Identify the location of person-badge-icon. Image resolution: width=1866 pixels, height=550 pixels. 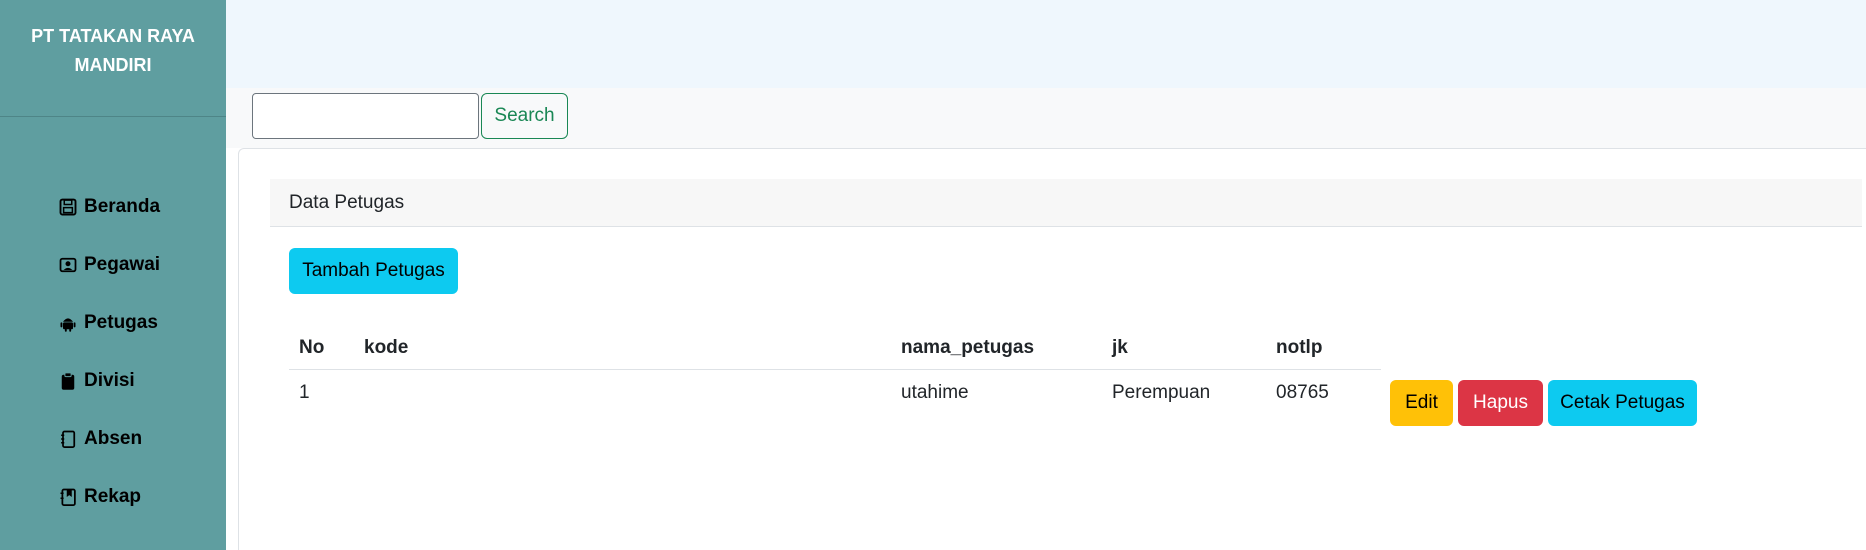
(68, 265).